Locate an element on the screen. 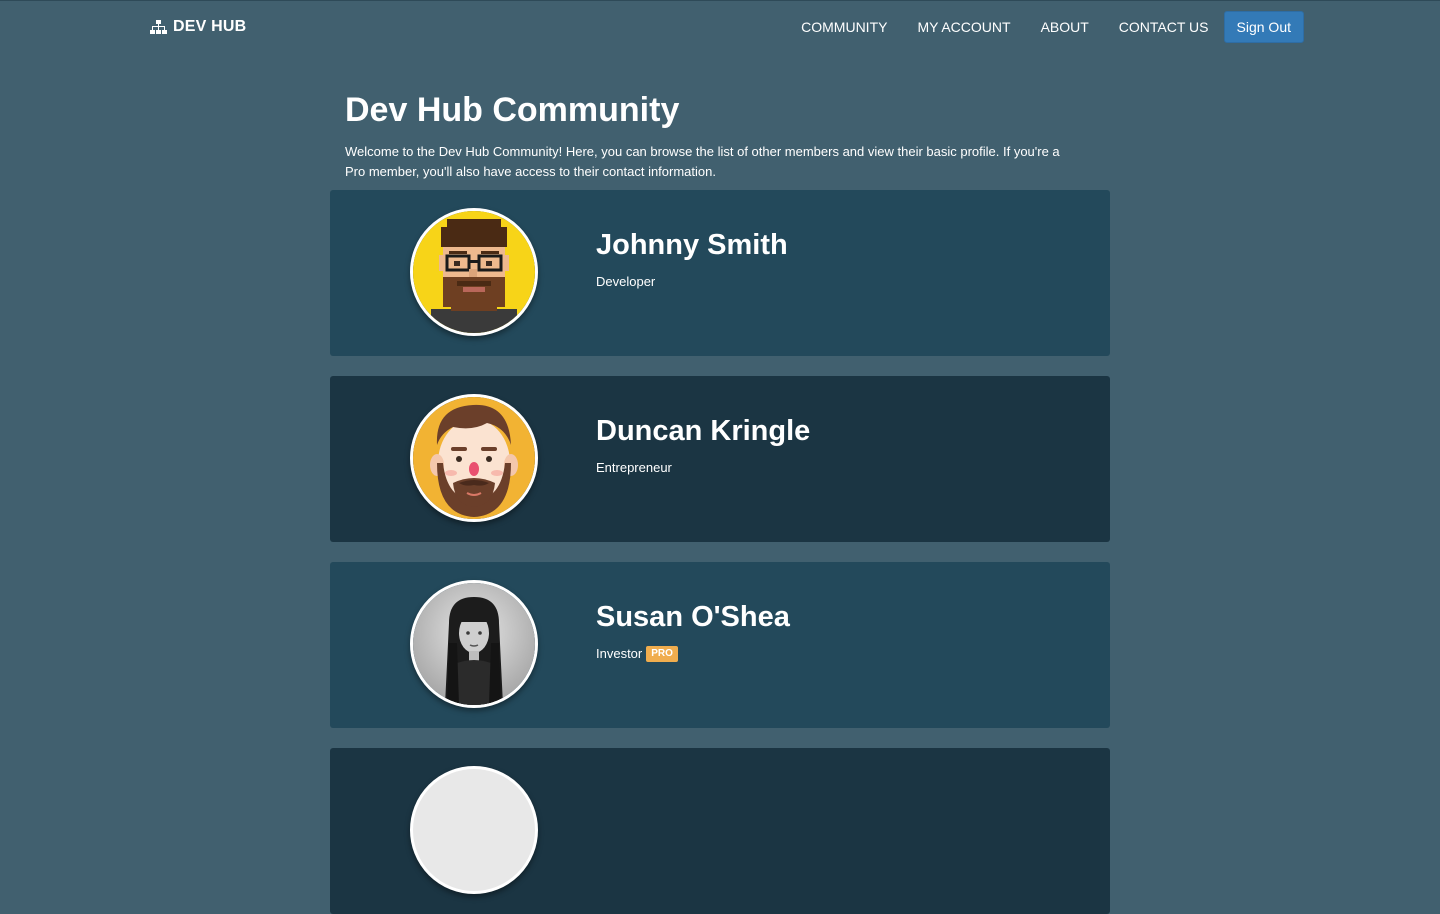 The height and width of the screenshot is (914, 1440). member-card: Johnny Smith Developer is located at coordinates (720, 273).